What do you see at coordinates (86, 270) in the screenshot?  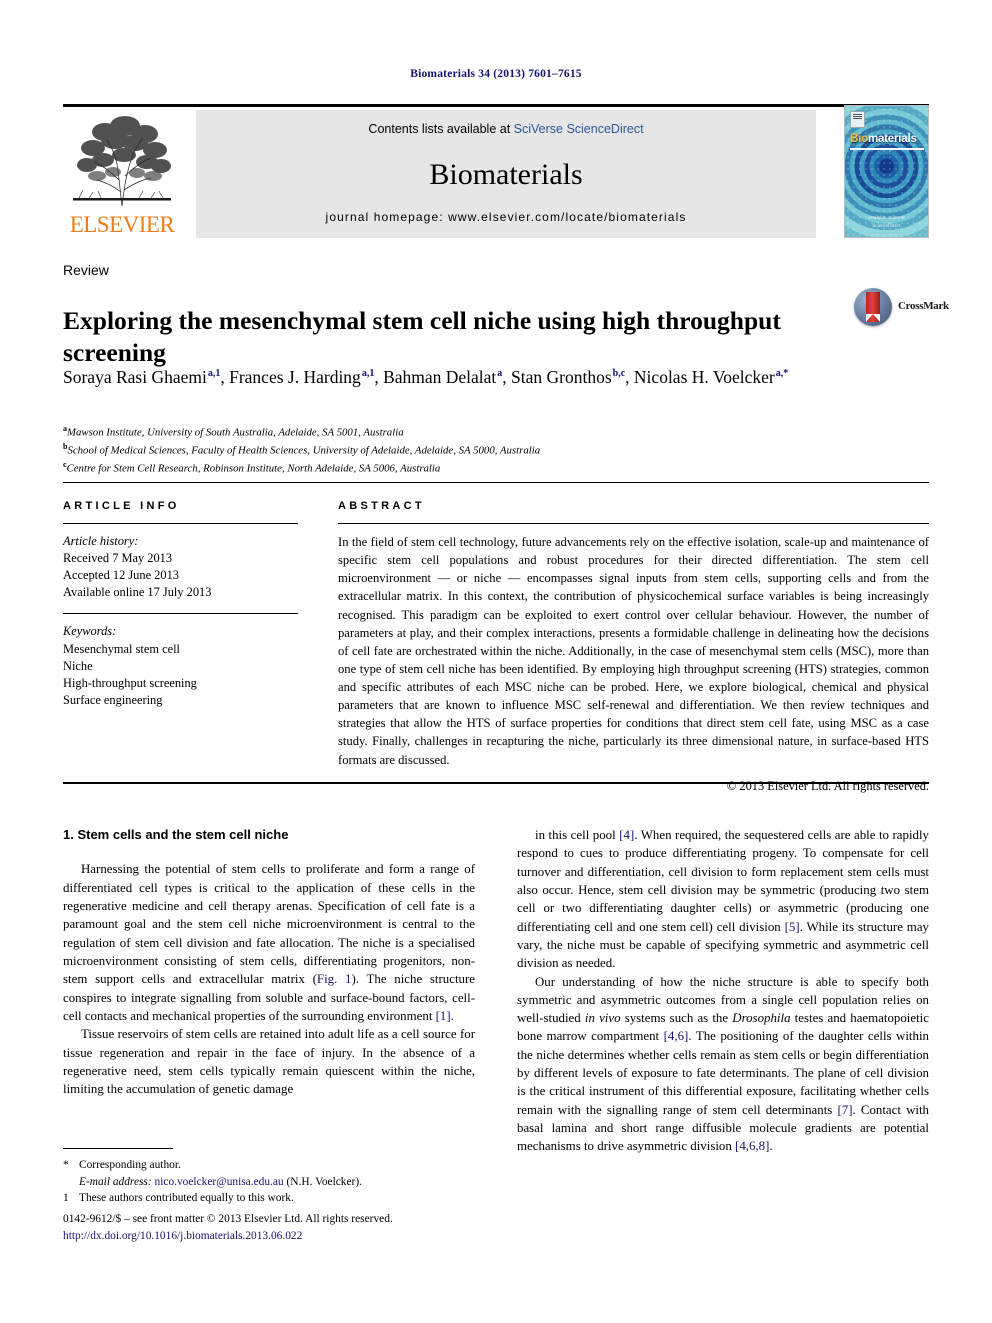 I see `article-type: Review` at bounding box center [86, 270].